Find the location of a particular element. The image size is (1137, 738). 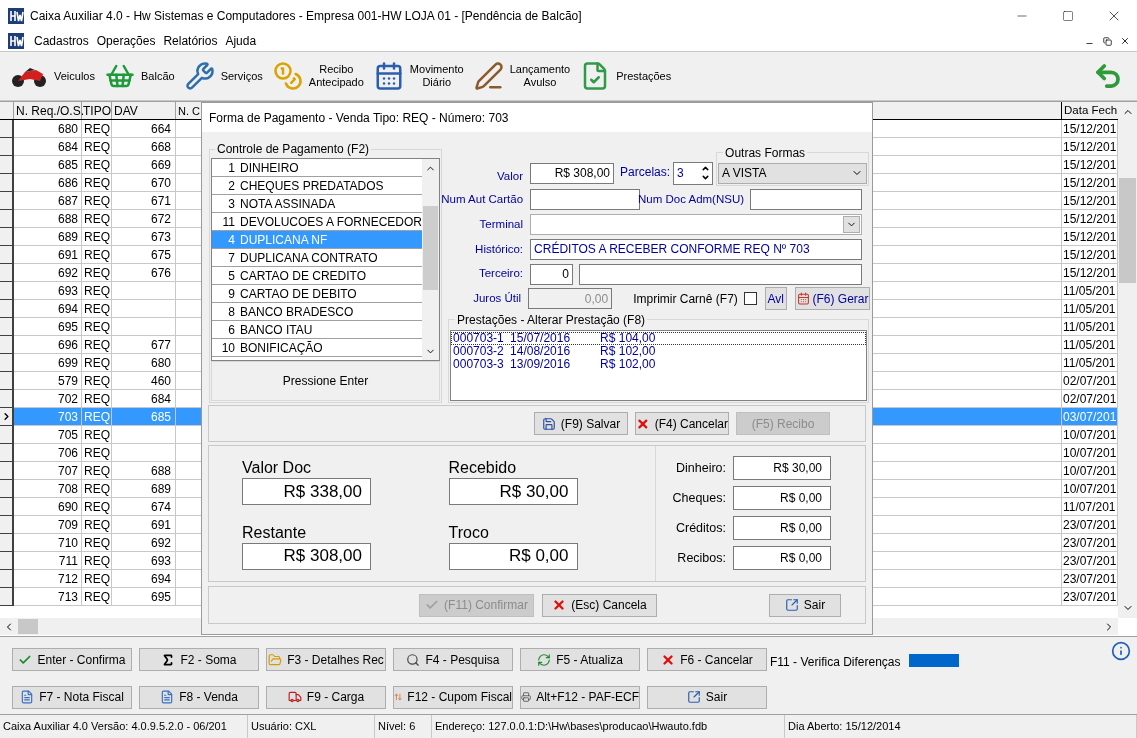

dialog-button: (F9) Salvar is located at coordinates (581, 423).